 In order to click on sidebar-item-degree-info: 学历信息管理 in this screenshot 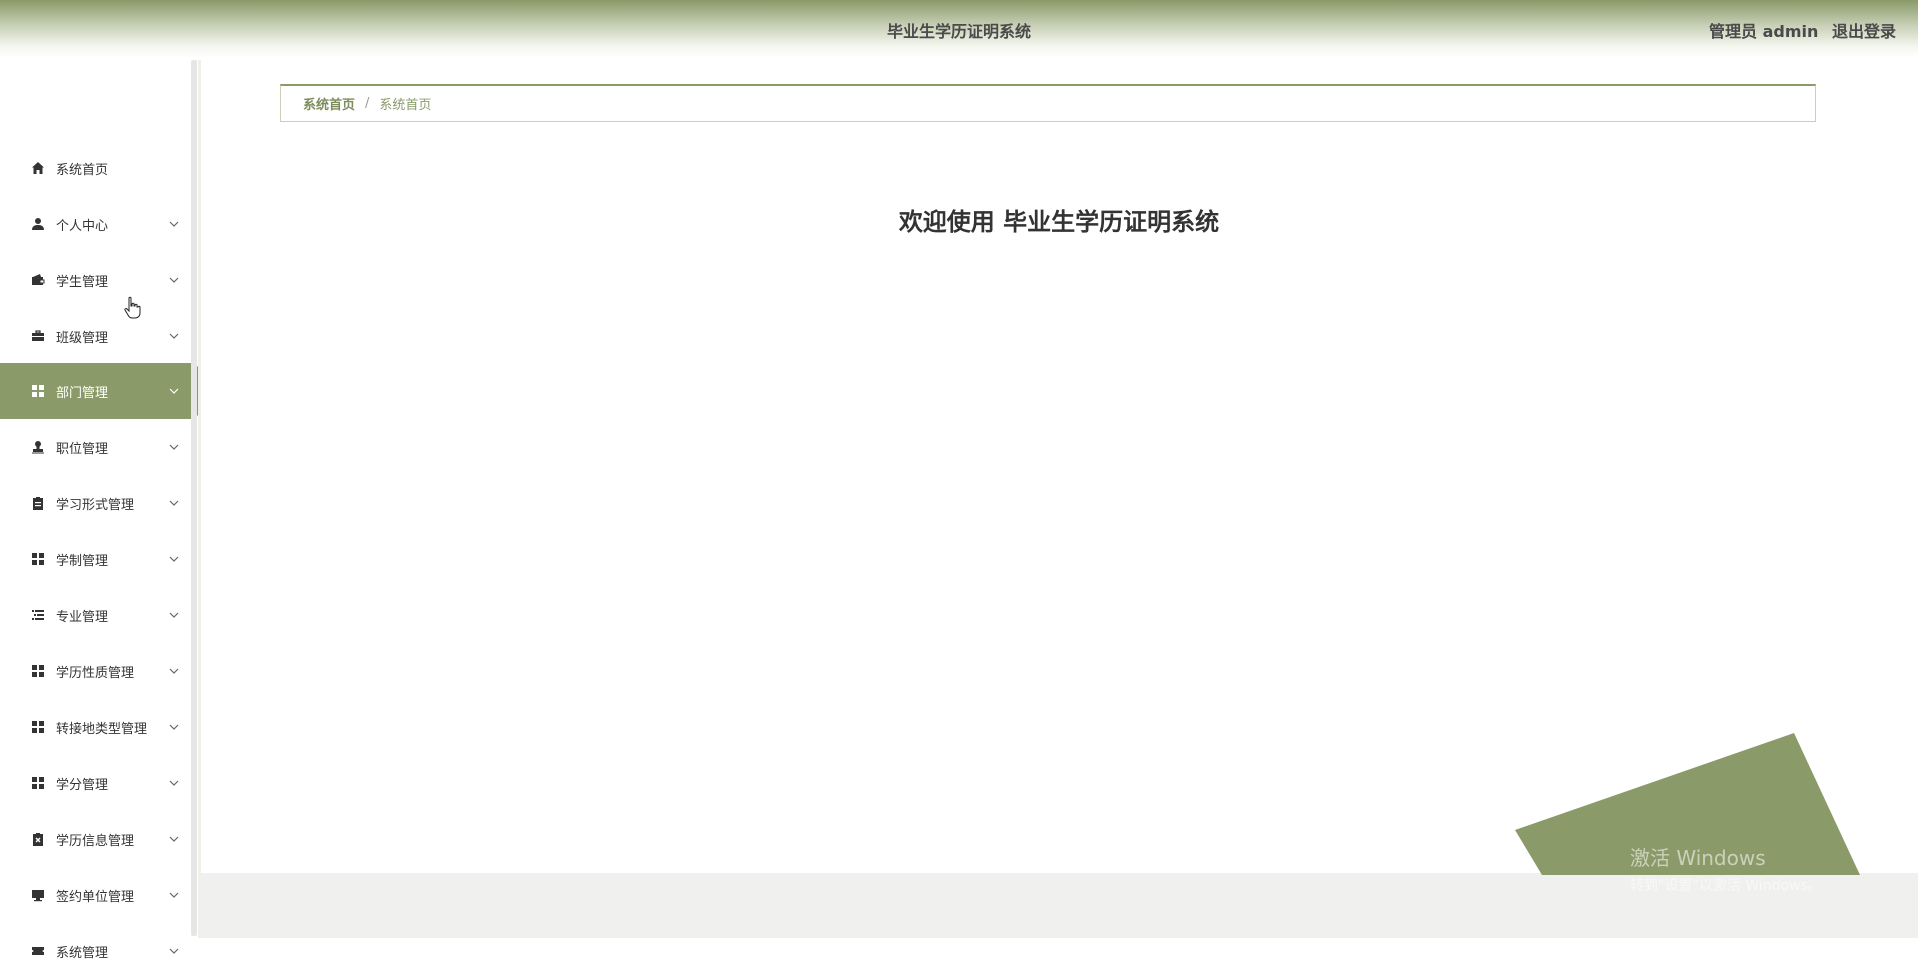, I will do `click(100, 839)`.